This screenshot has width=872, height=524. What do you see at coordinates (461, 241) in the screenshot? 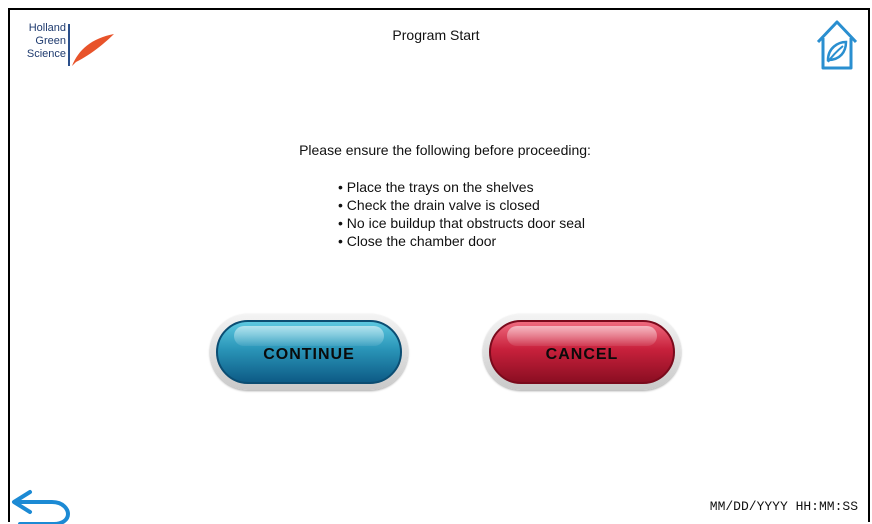
I see `checklist-item: Close the chamber door` at bounding box center [461, 241].